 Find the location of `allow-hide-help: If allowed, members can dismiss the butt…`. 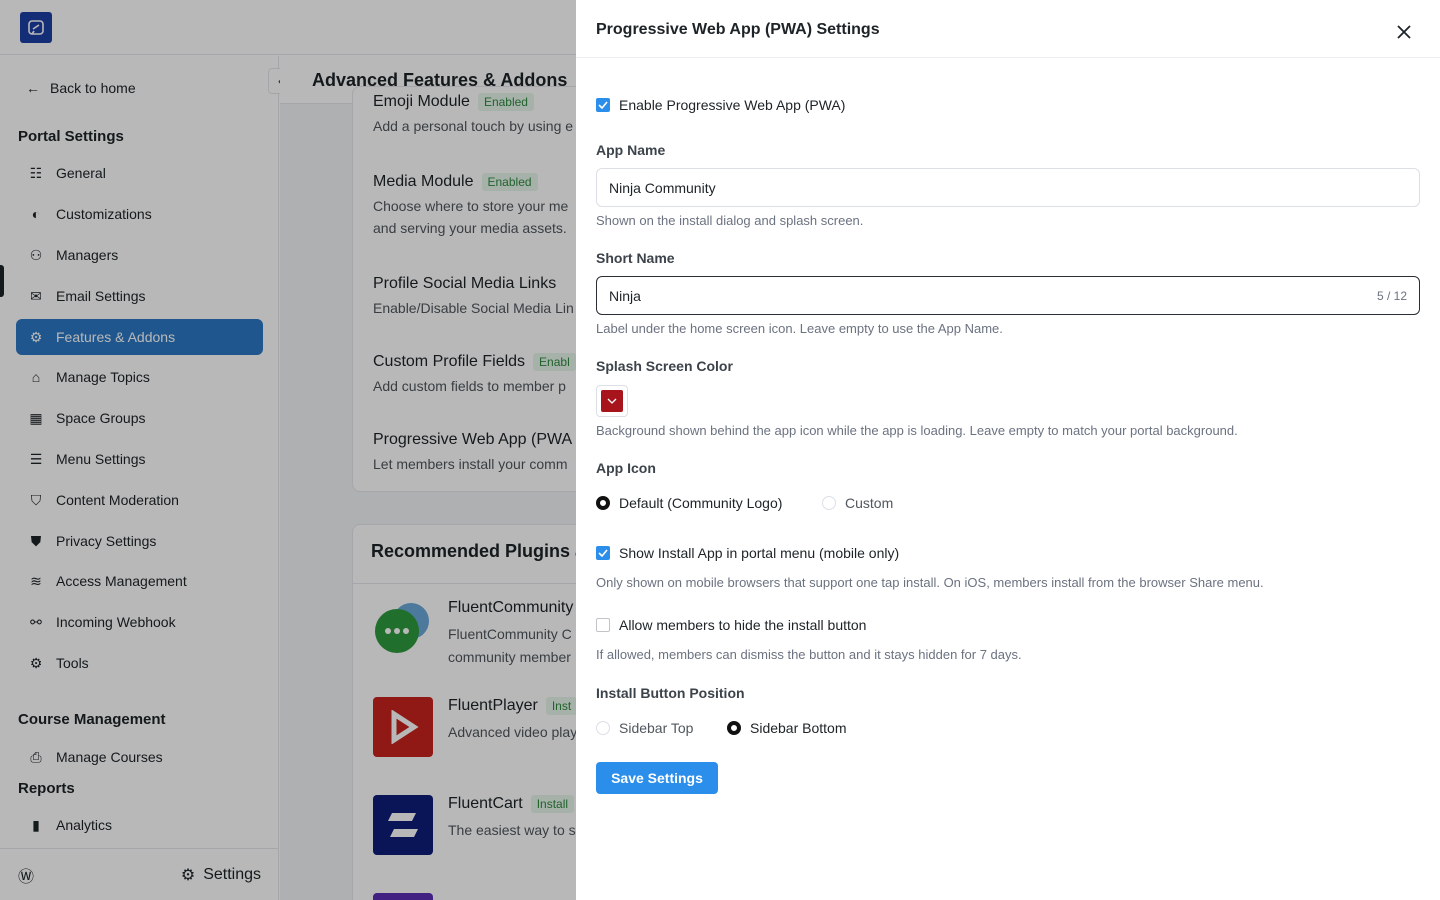

allow-hide-help: If allowed, members can dismiss the butt… is located at coordinates (809, 654).